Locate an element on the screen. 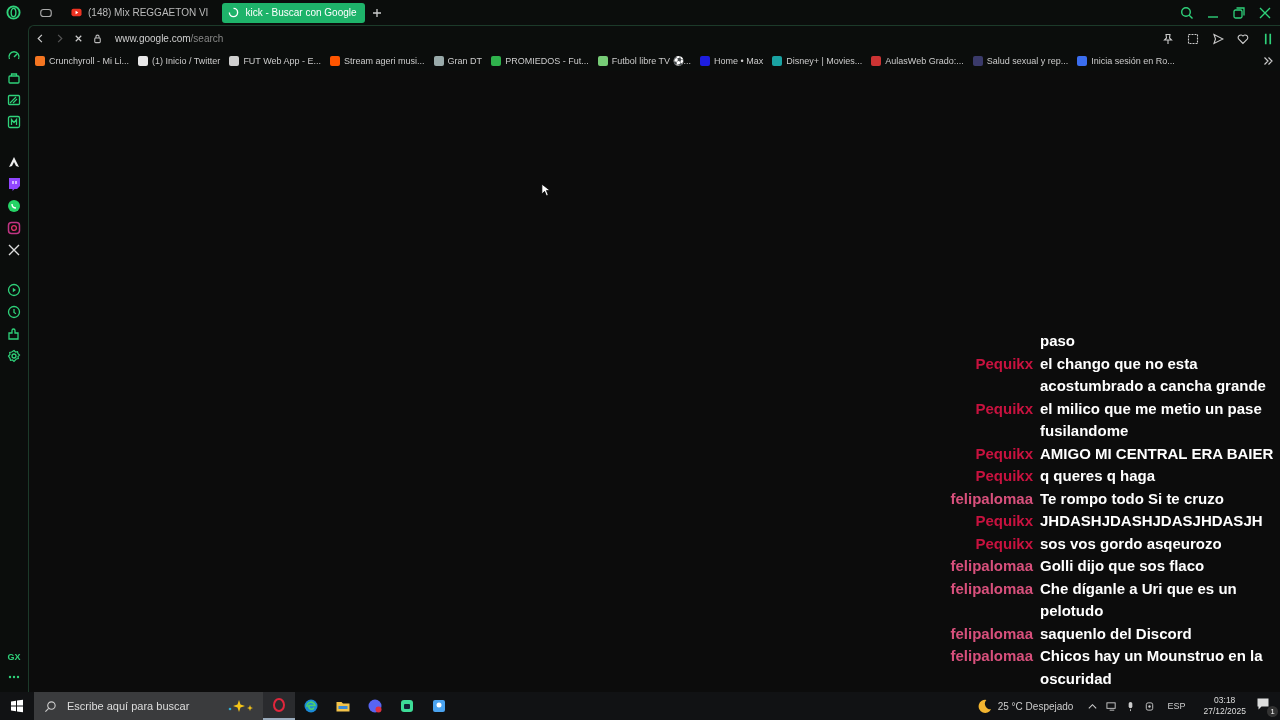  bookmark-item: Gran DT is located at coordinates (458, 61).